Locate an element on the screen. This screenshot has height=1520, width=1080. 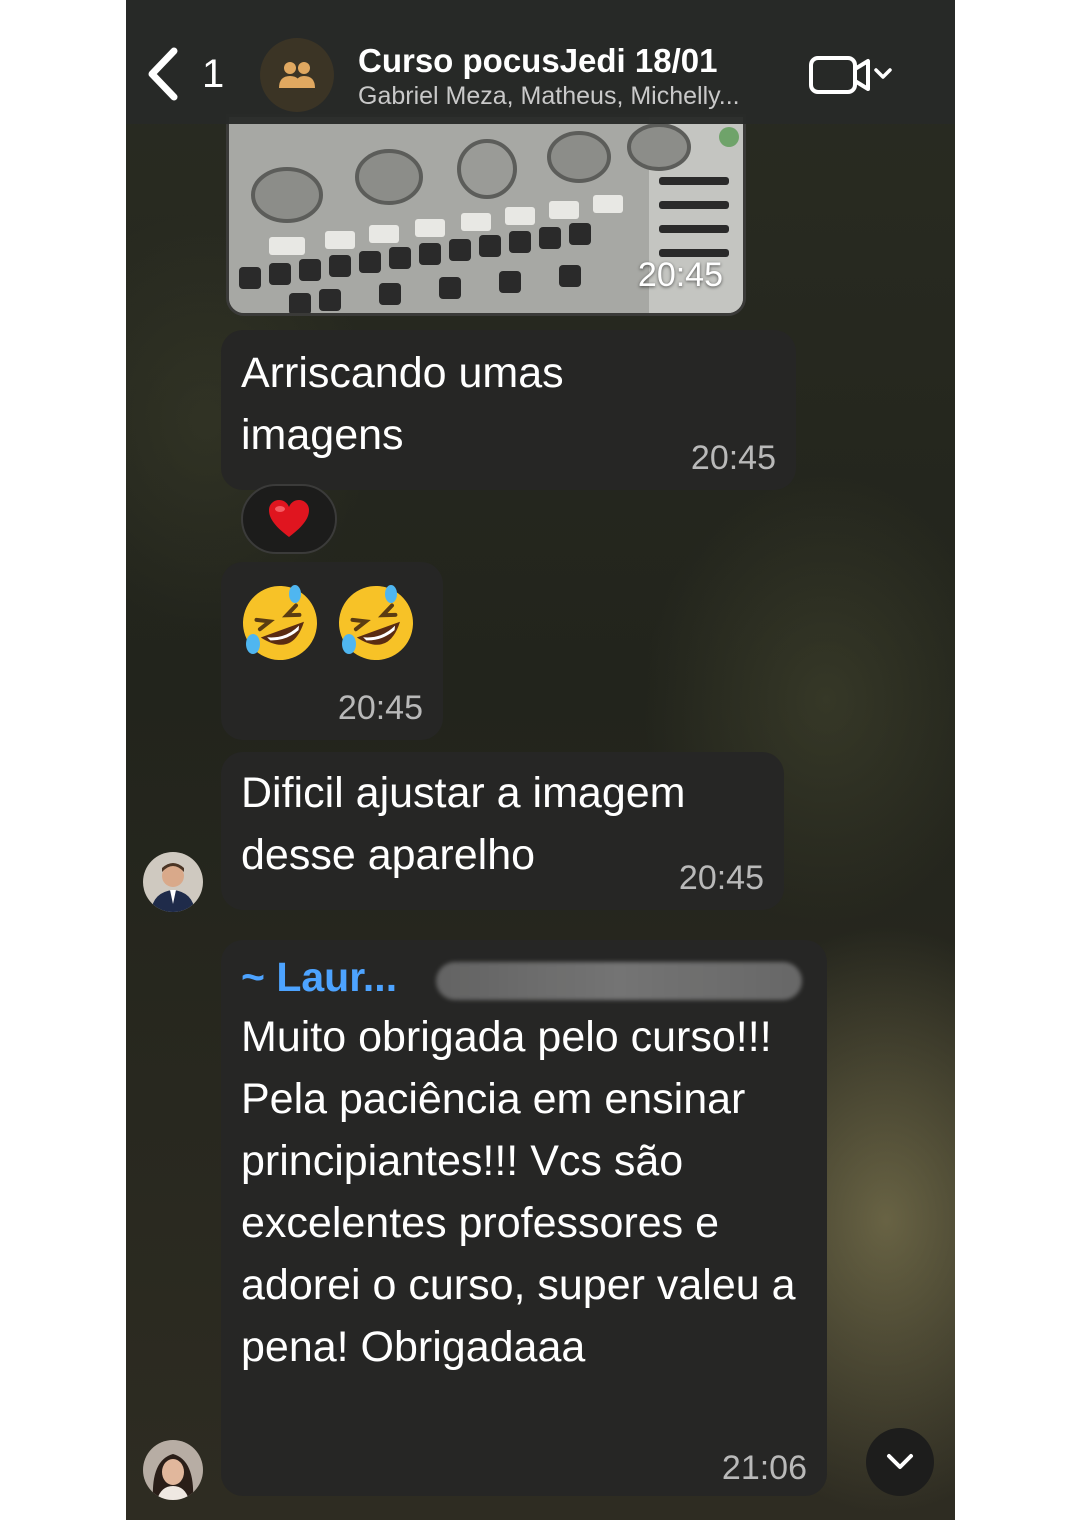
message-bubble: Arriscando umas imagens 20:45 is located at coordinates (508, 410).